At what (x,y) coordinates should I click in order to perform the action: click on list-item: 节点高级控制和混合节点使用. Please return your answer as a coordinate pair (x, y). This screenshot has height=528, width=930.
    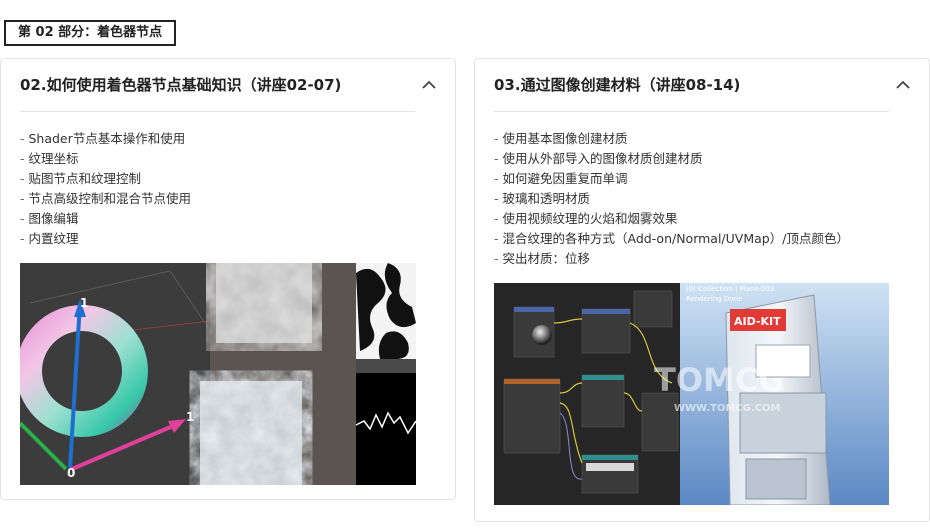
    Looking at the image, I should click on (105, 199).